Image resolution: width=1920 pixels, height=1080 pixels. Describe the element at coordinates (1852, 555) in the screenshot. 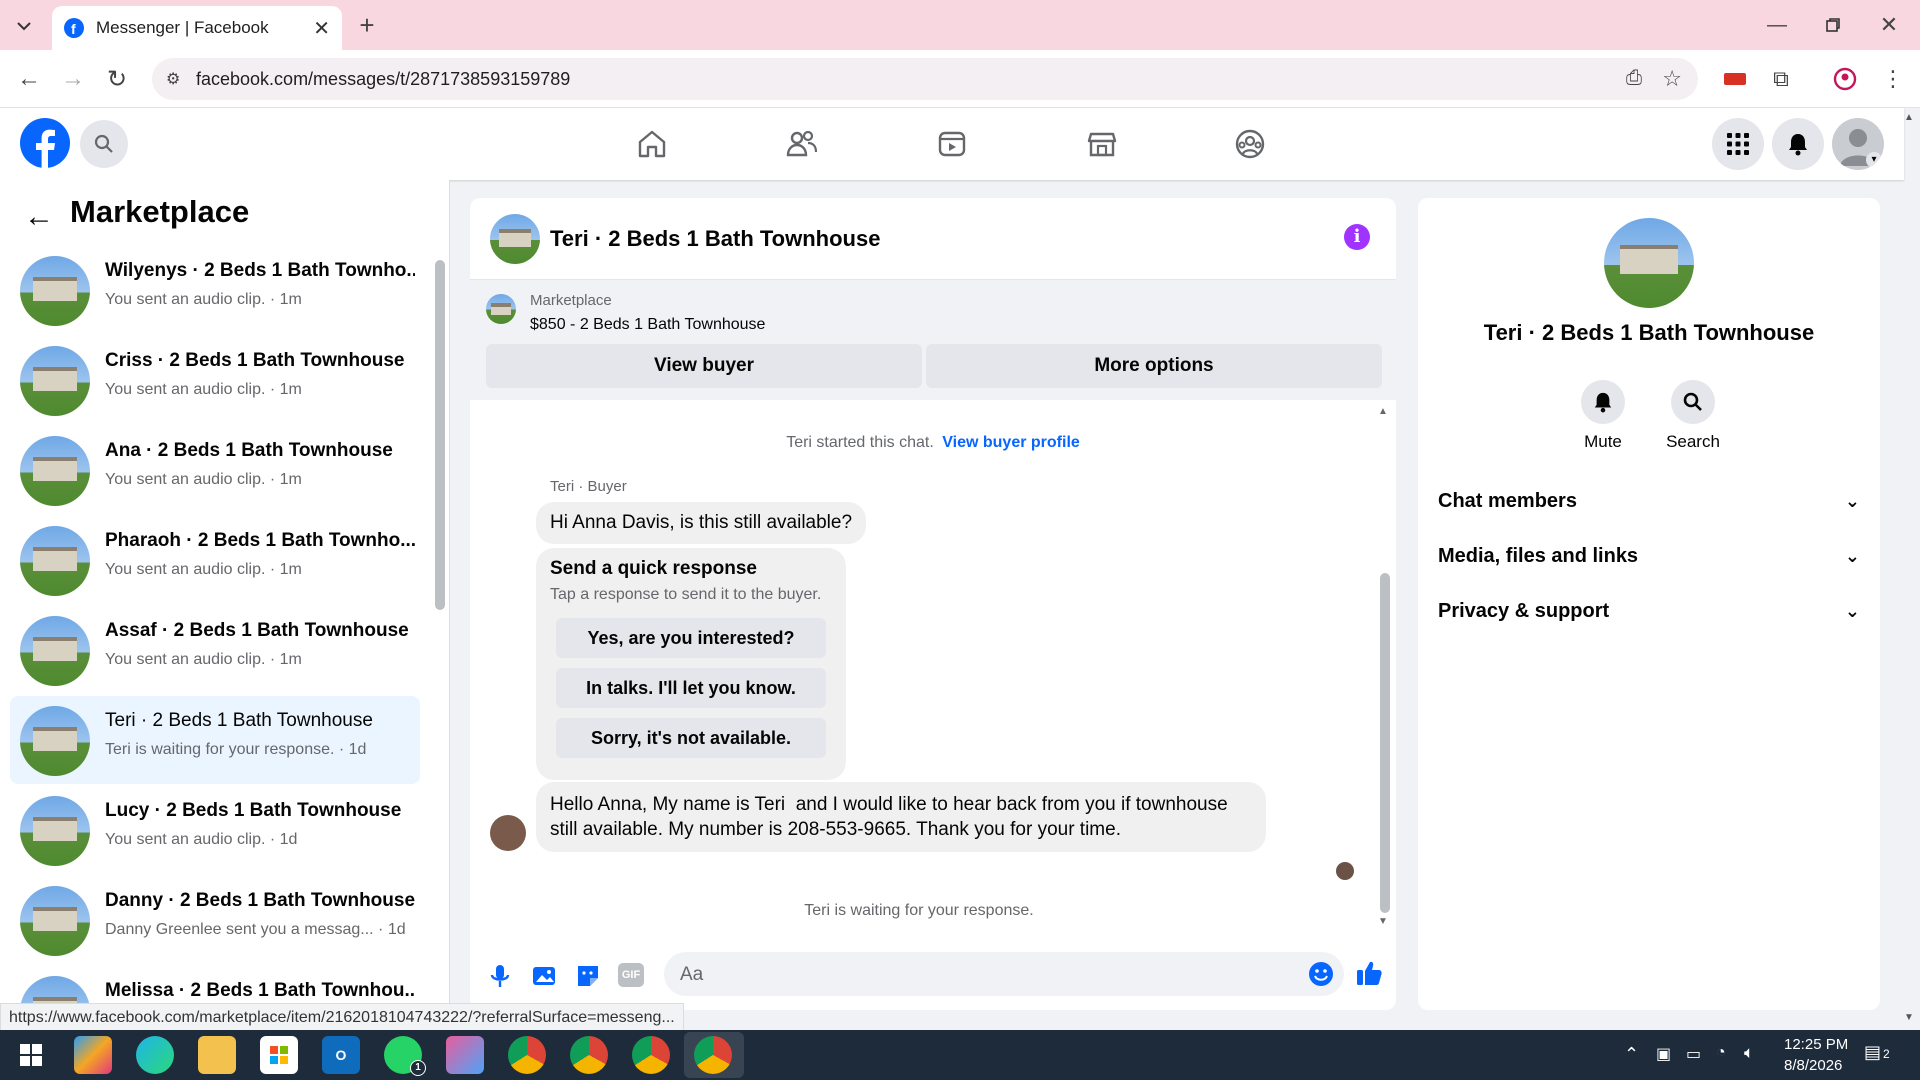

I see `chevron-down-icon: ⌄` at that location.